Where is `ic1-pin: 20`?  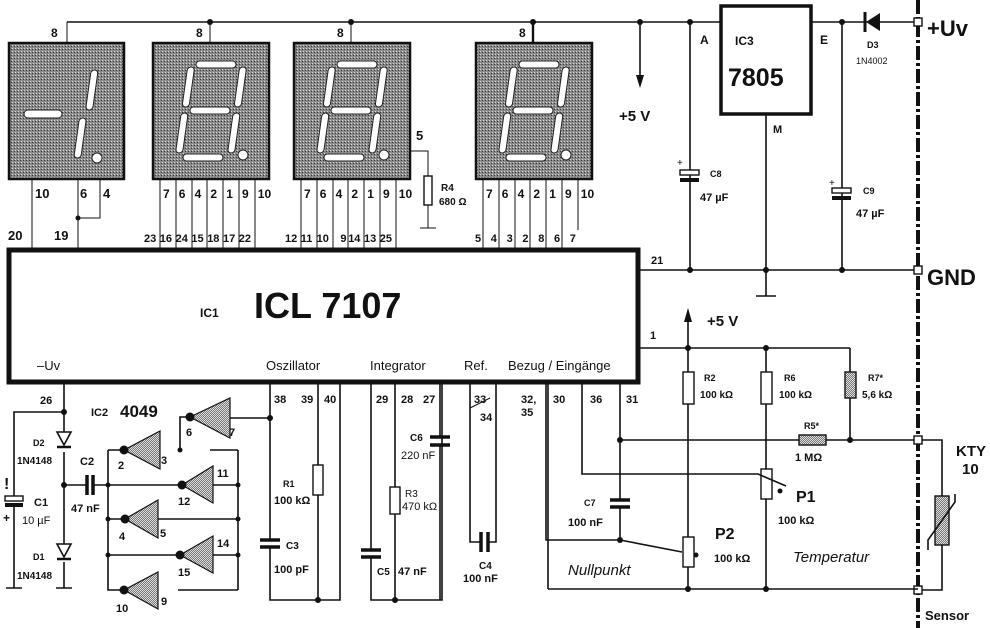 ic1-pin: 20 is located at coordinates (15, 235).